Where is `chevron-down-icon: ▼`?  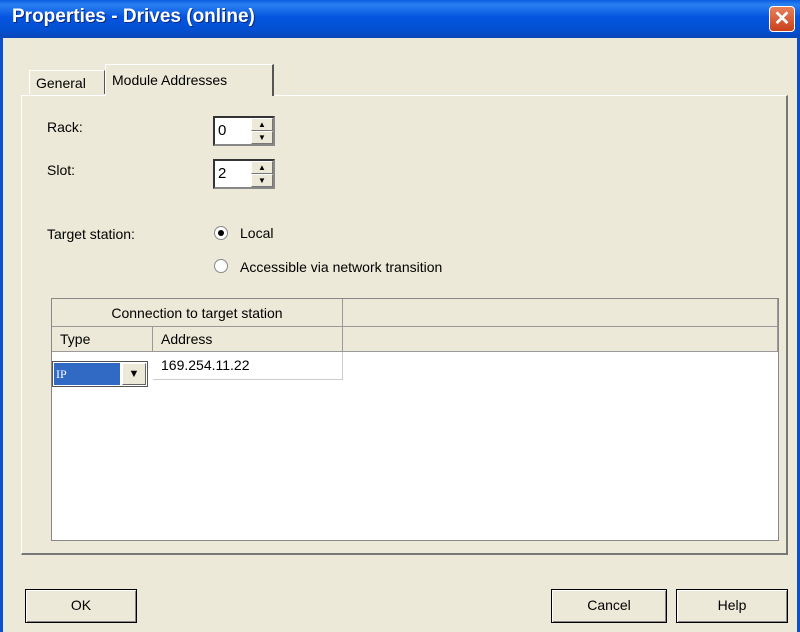
chevron-down-icon: ▼ is located at coordinates (134, 374).